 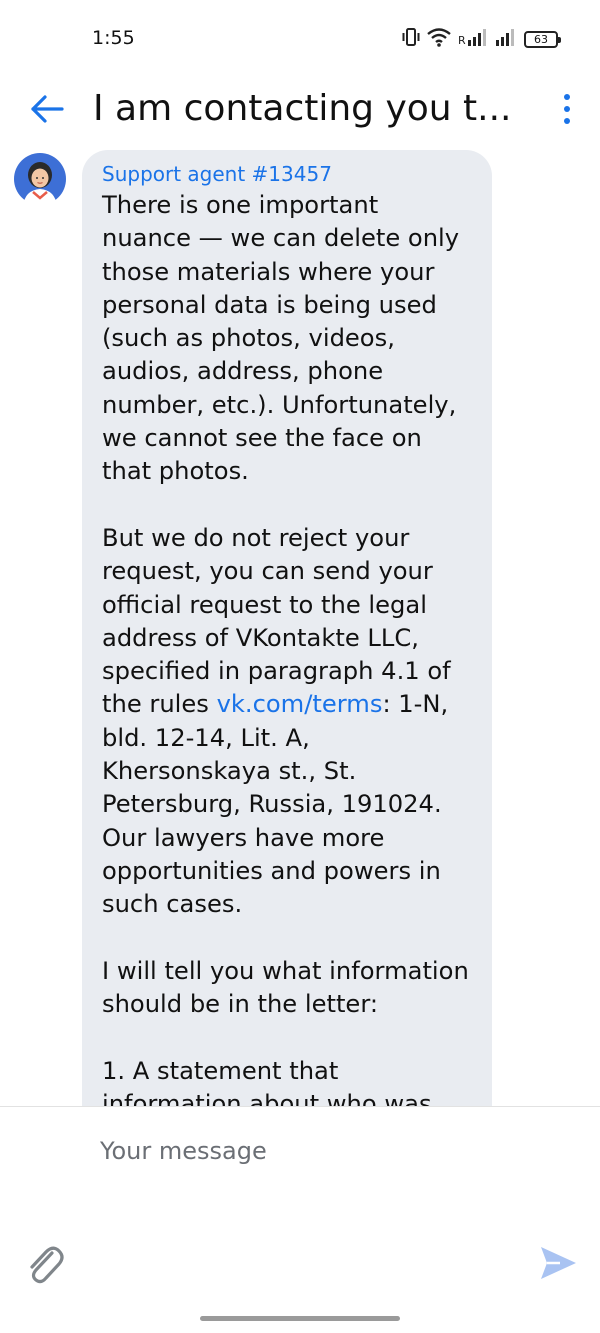 I want to click on attach-button, so click(x=44, y=1263).